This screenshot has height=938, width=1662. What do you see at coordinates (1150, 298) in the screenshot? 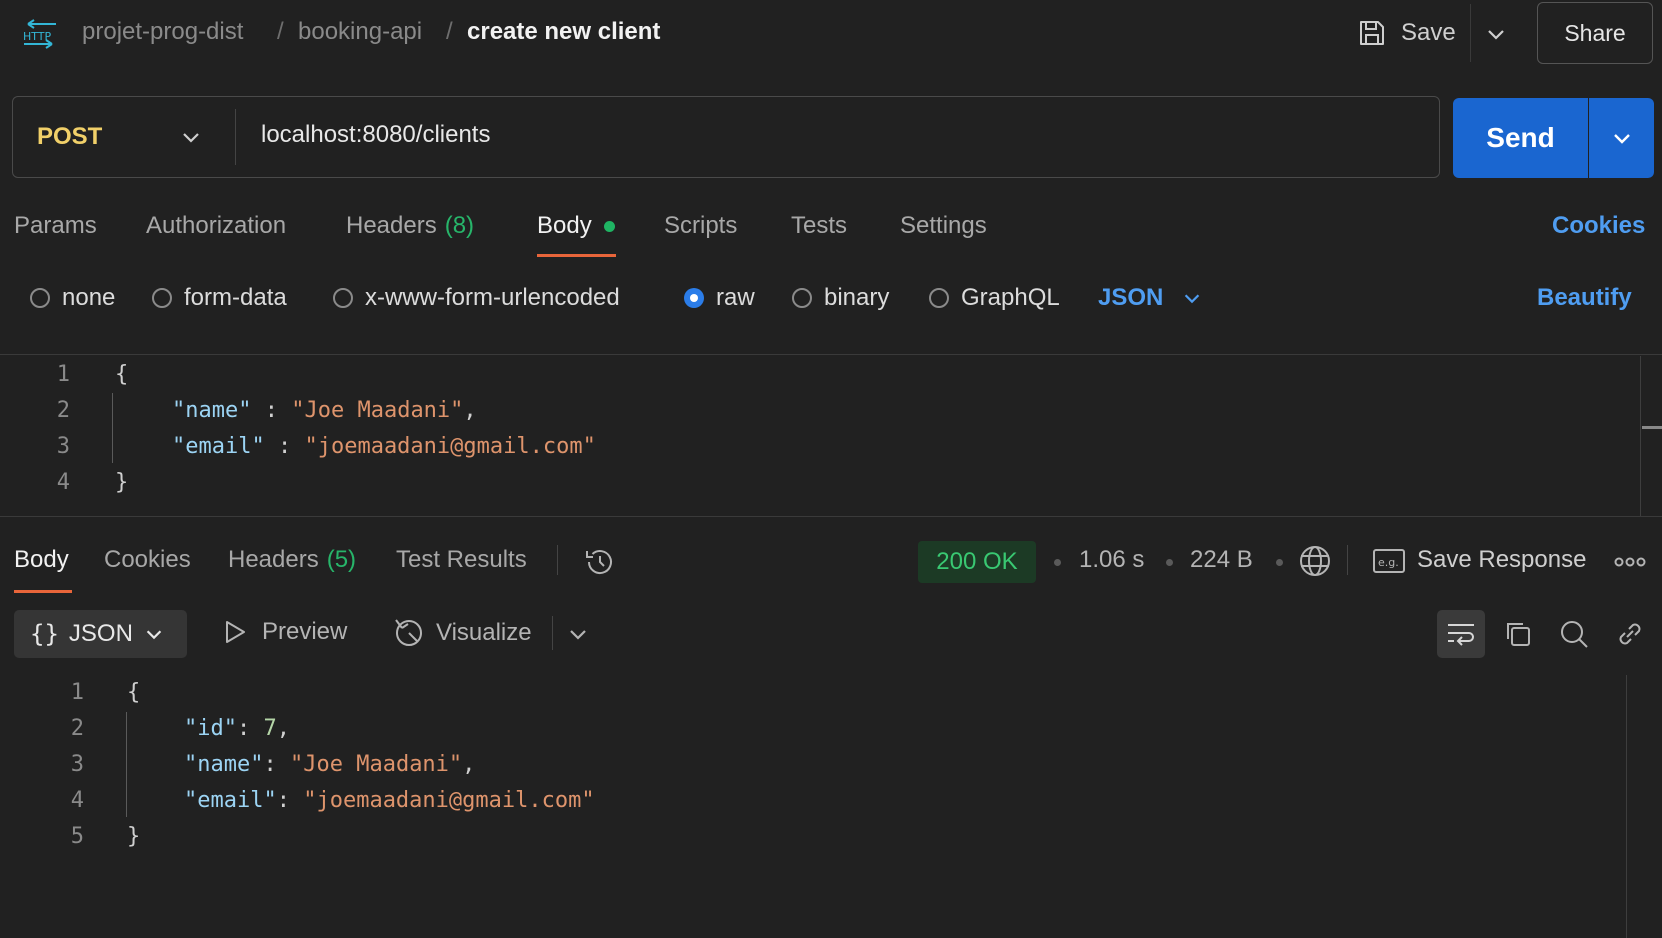
I see `body-language-select: JSON` at bounding box center [1150, 298].